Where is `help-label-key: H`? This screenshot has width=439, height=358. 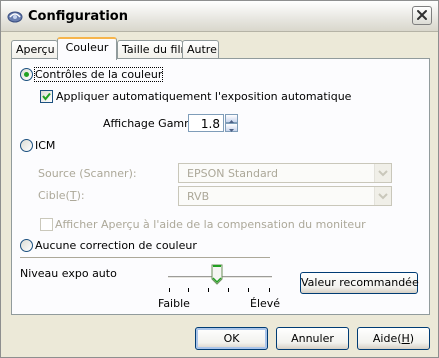 help-label-key: H is located at coordinates (405, 338).